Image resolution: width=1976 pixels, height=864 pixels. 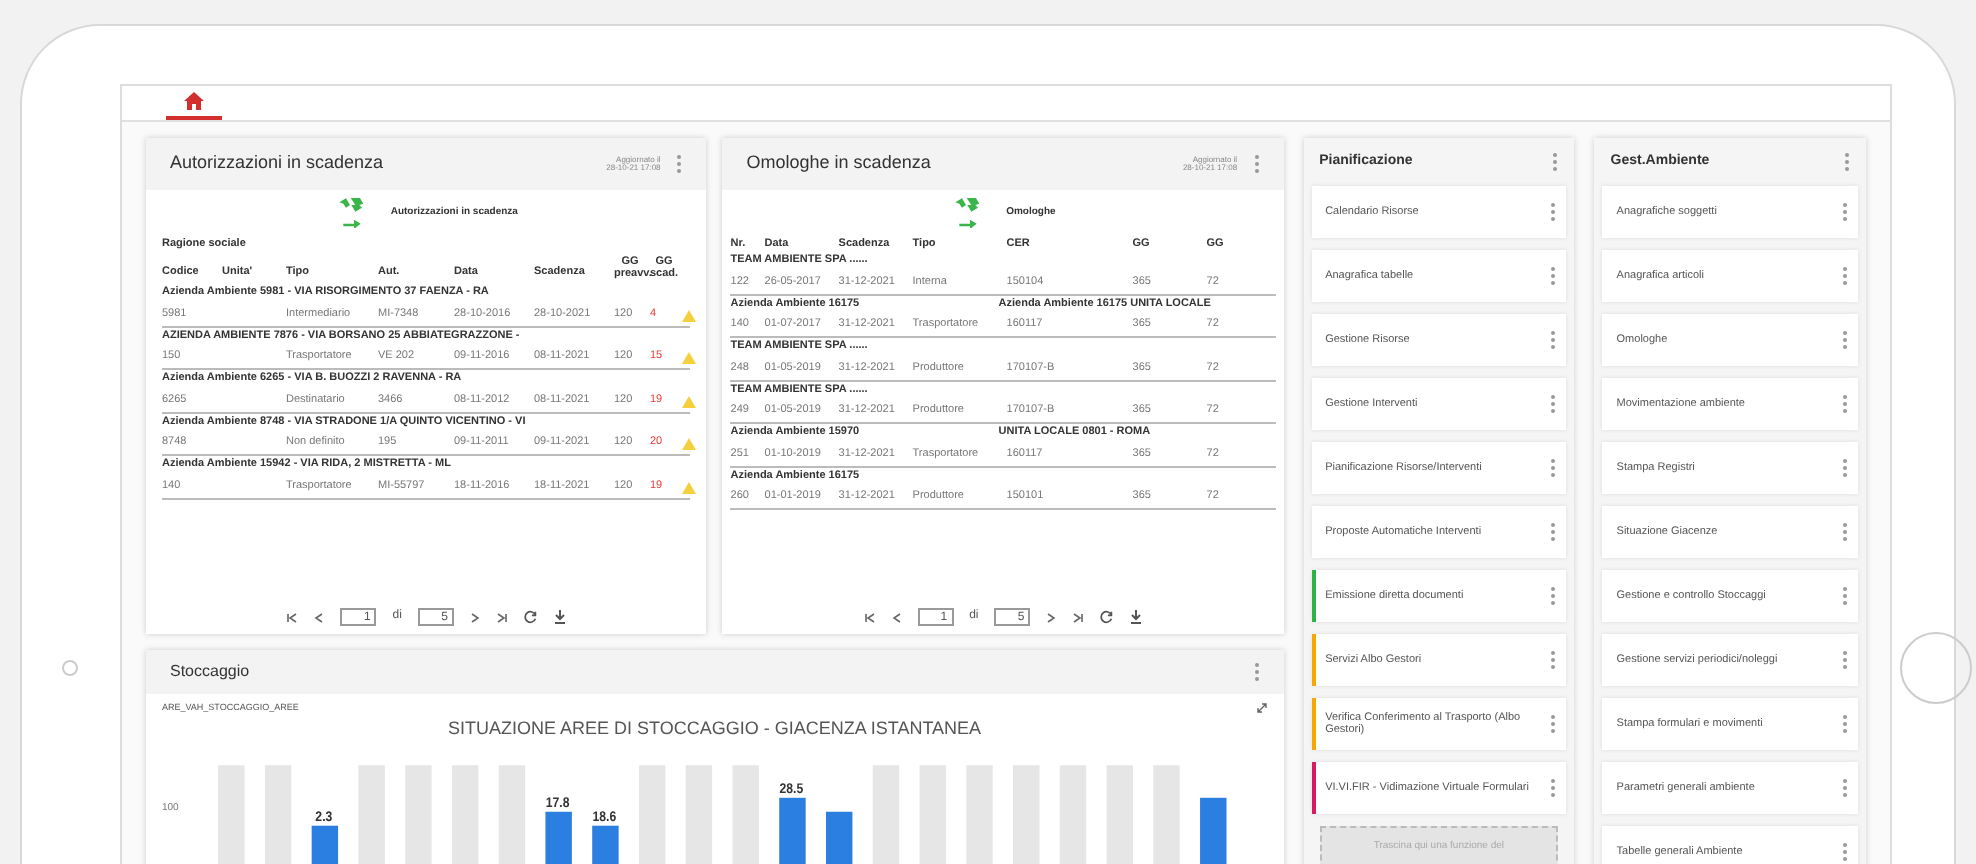 I want to click on home-tab, so click(x=194, y=103).